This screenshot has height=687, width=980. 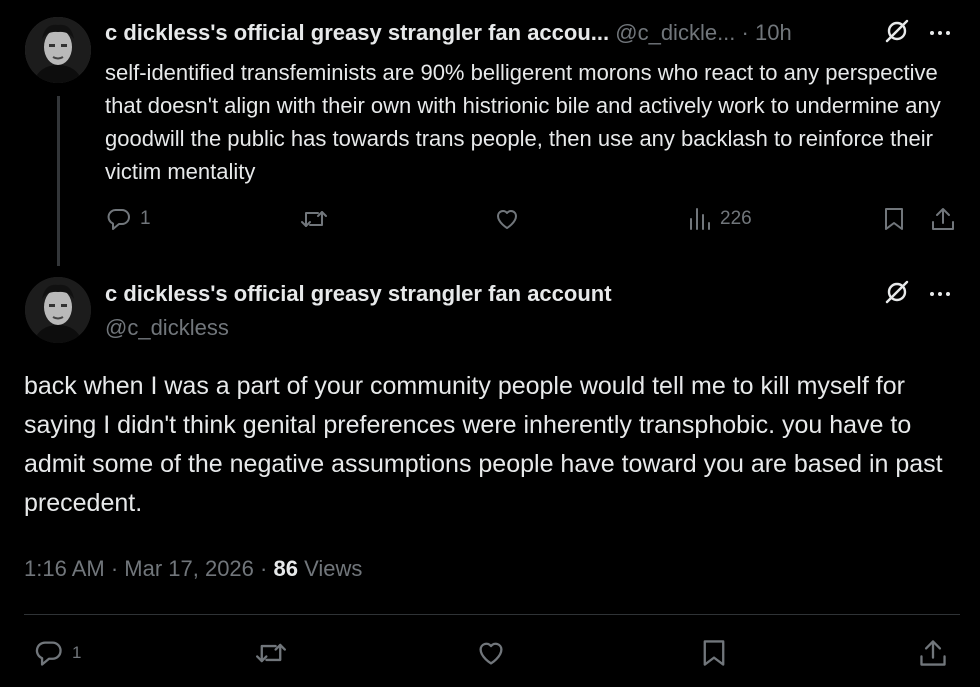 I want to click on handle: @c_dickless, so click(x=167, y=328).